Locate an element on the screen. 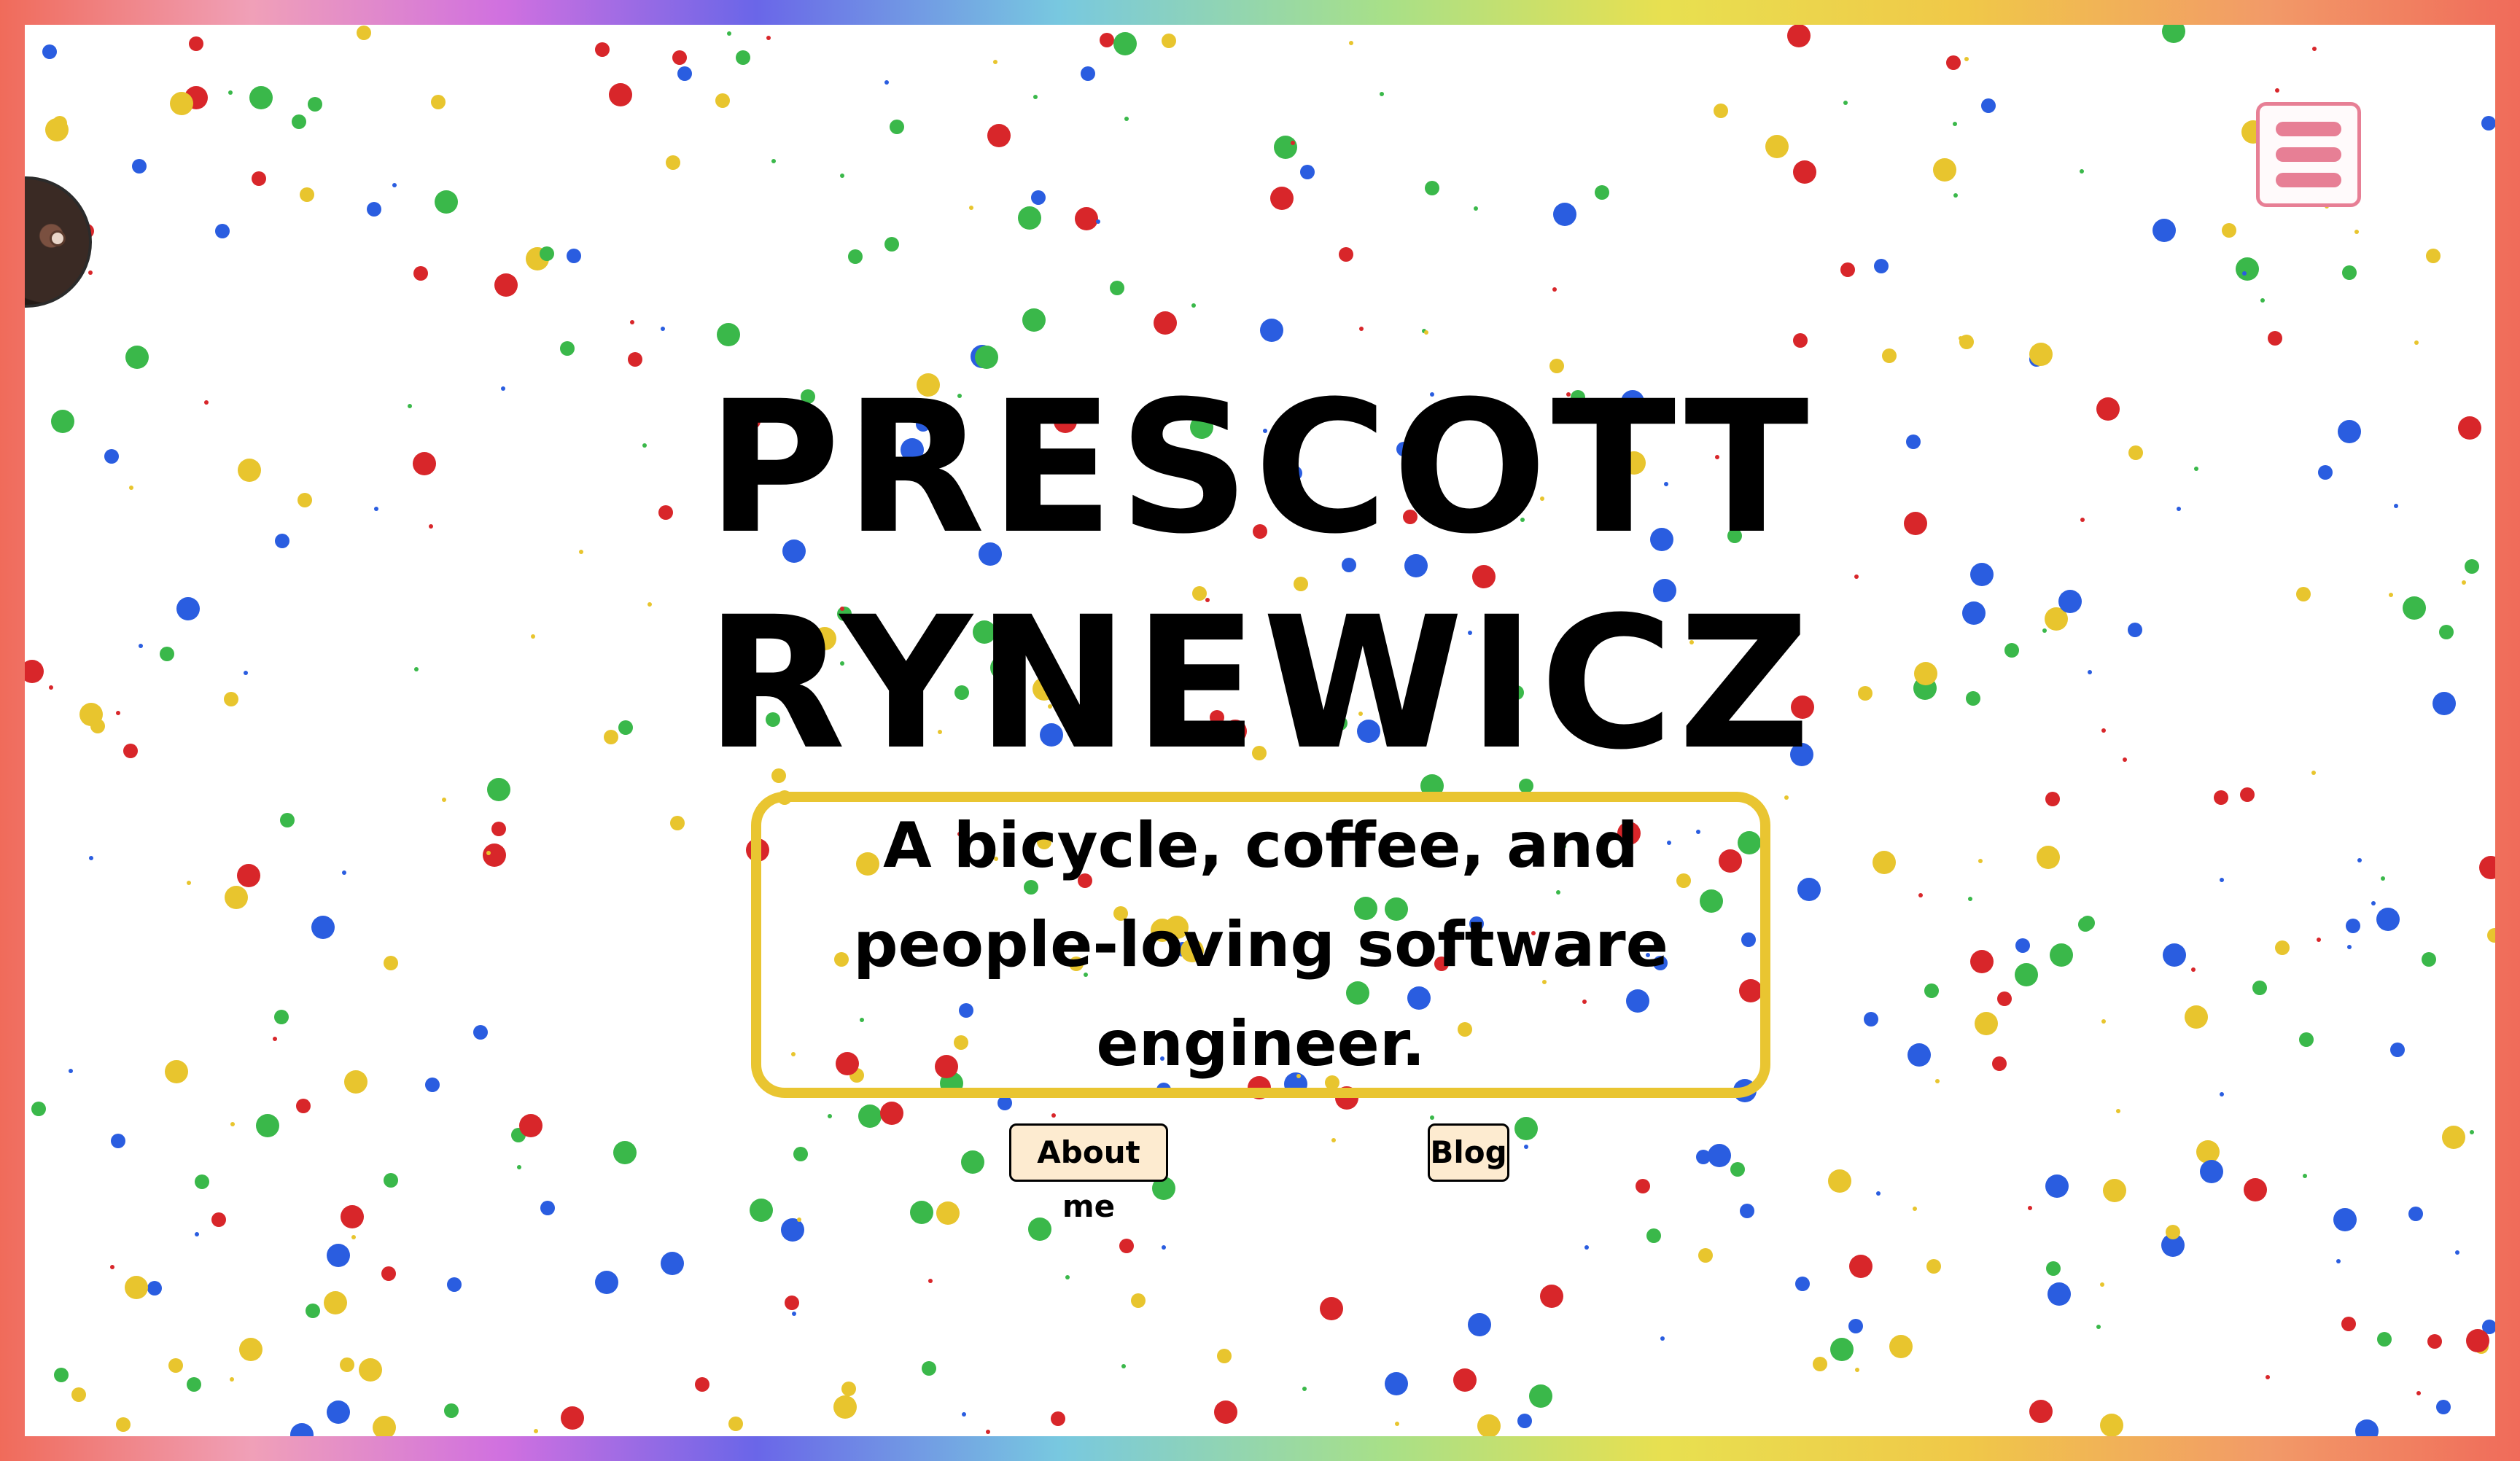  about-me-button: About me is located at coordinates (1088, 1173).